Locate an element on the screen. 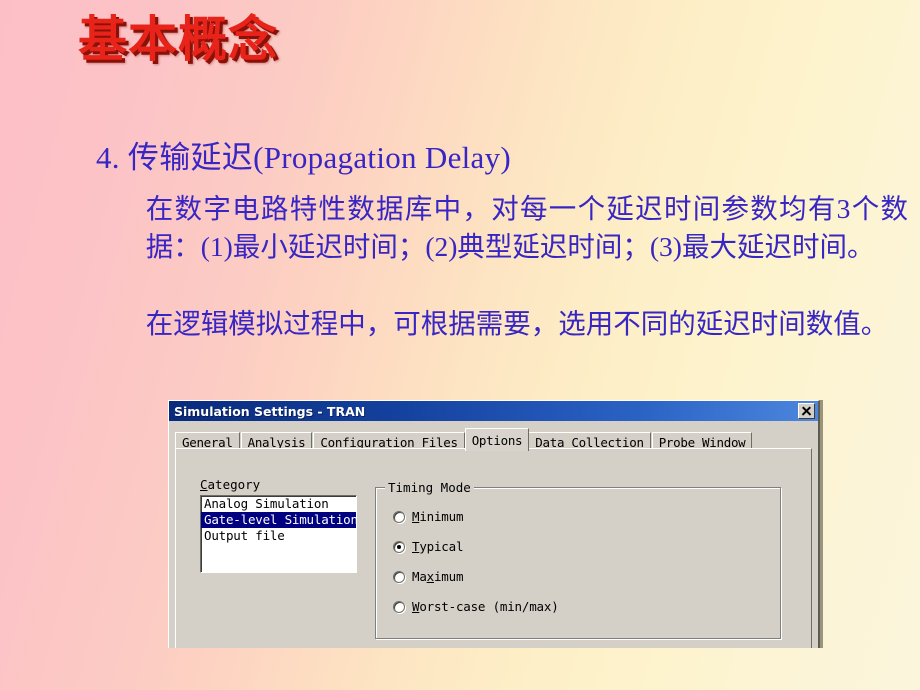  radio-maximum: Maximum is located at coordinates (428, 576).